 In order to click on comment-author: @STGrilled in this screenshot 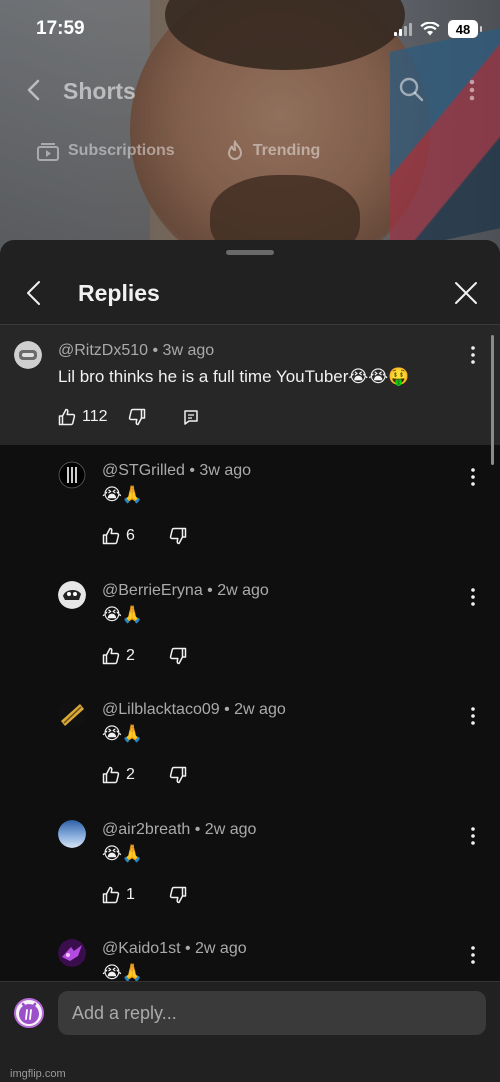, I will do `click(143, 470)`.